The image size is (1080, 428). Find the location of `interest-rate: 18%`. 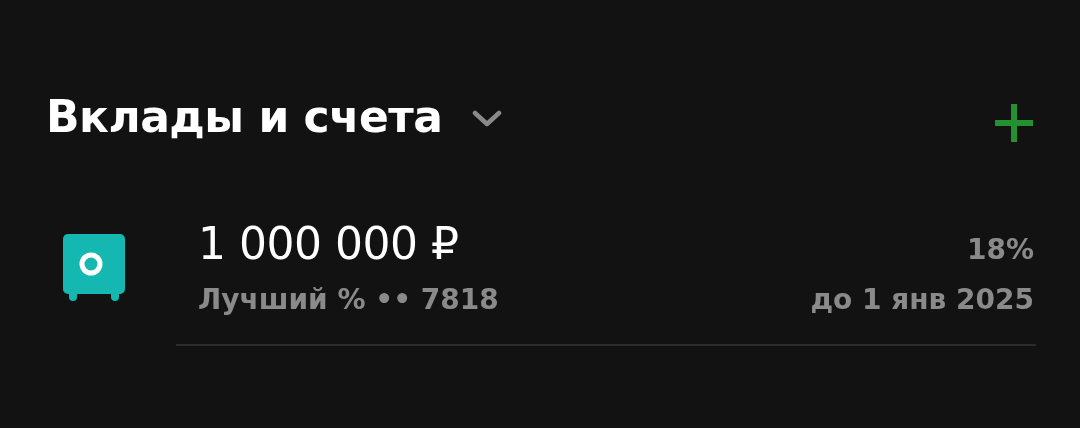

interest-rate: 18% is located at coordinates (1000, 250).